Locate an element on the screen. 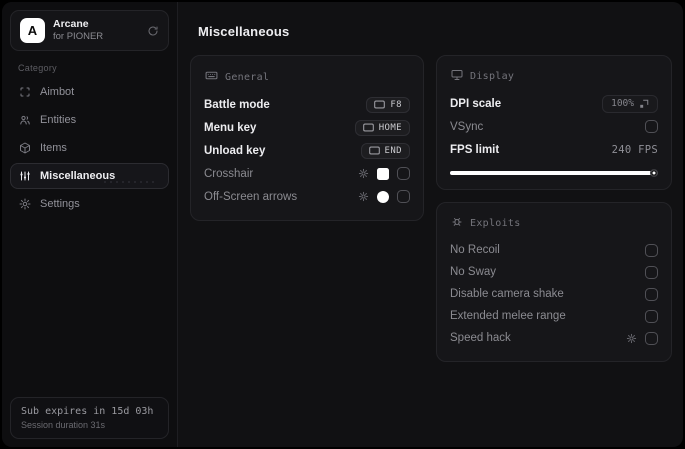 Image resolution: width=685 pixels, height=449 pixels. checkbox-speed-hack is located at coordinates (651, 338).